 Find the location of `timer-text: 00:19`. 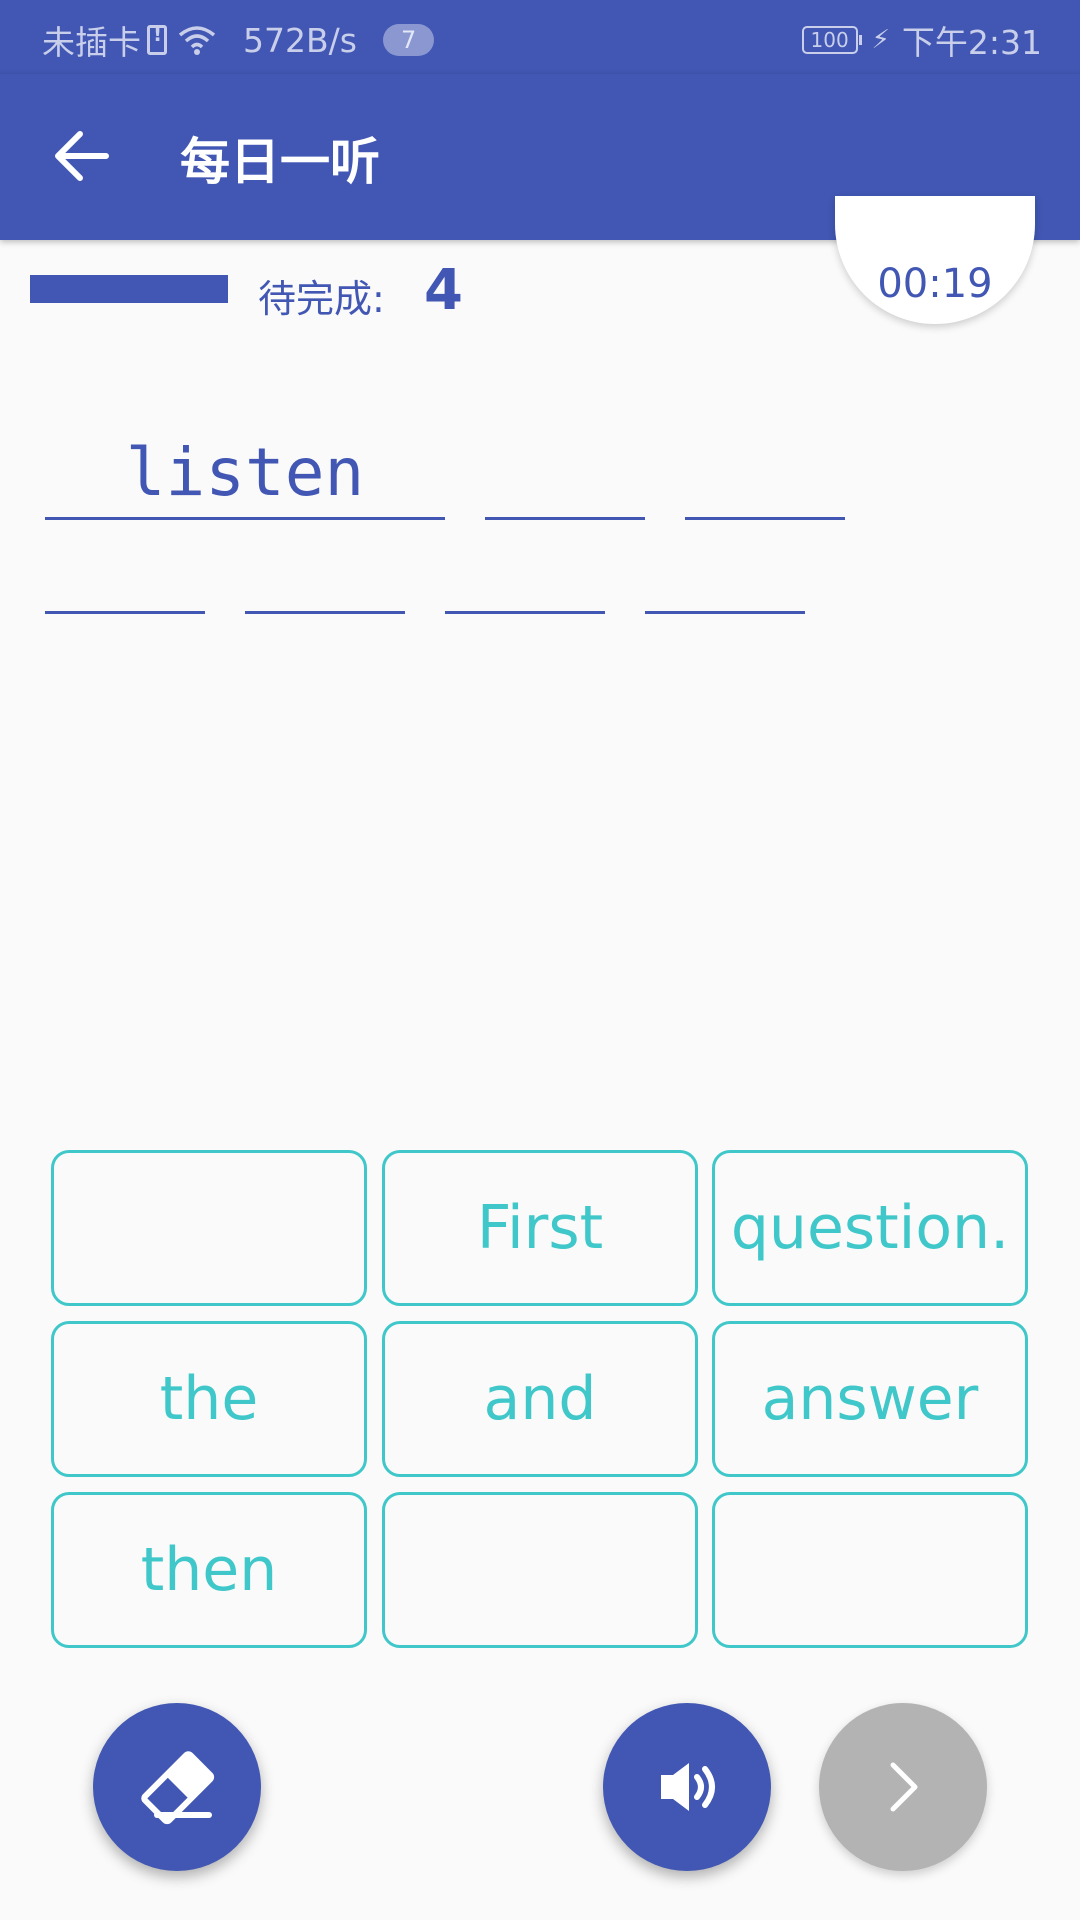

timer-text: 00:19 is located at coordinates (935, 284).